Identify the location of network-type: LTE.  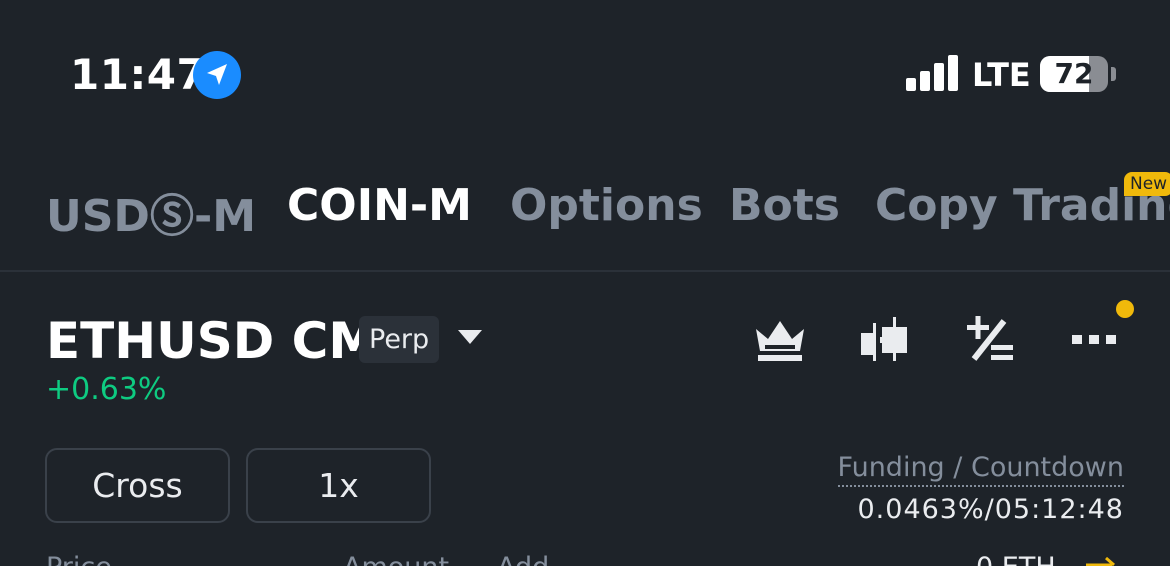
(1001, 75).